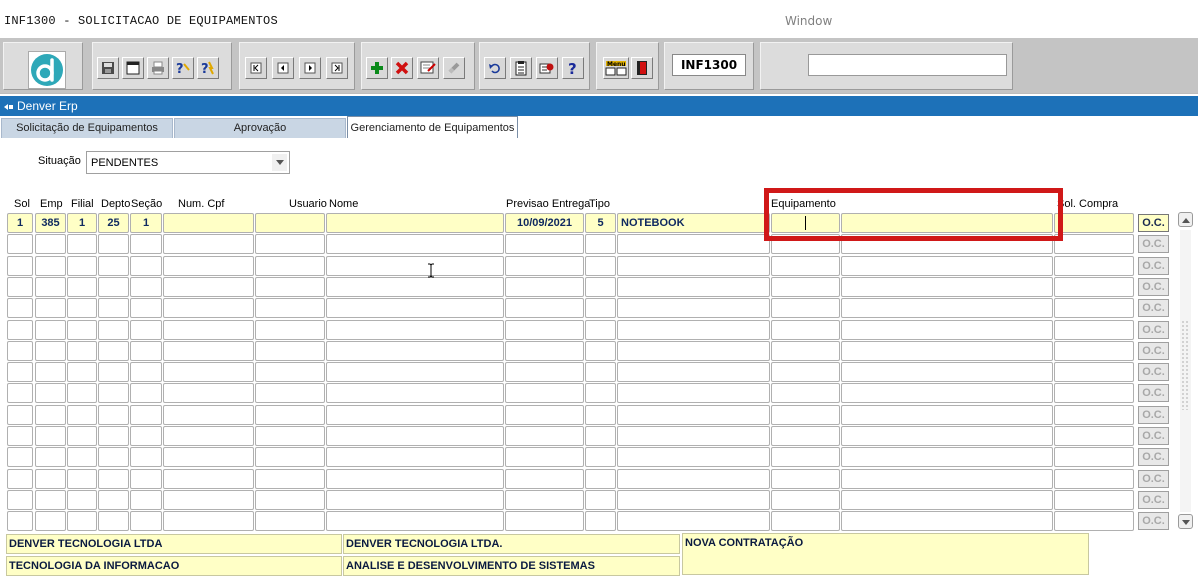 The width and height of the screenshot is (1198, 587). I want to click on print-button, so click(158, 68).